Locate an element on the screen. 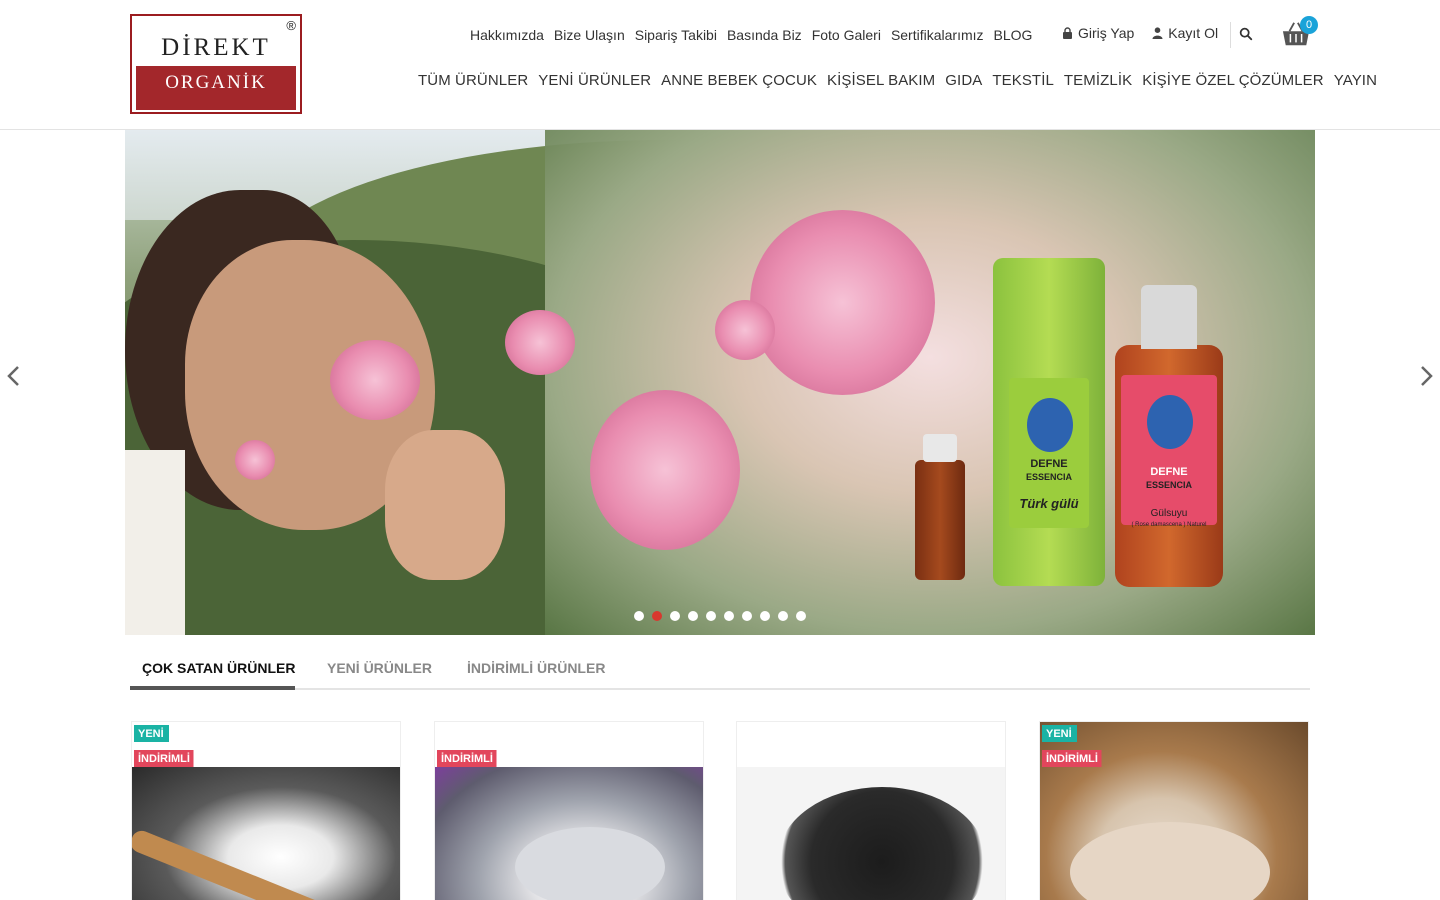  tab-indirimli-urunler: İNDİRİMLİ ÜRÜNLER is located at coordinates (536, 668).